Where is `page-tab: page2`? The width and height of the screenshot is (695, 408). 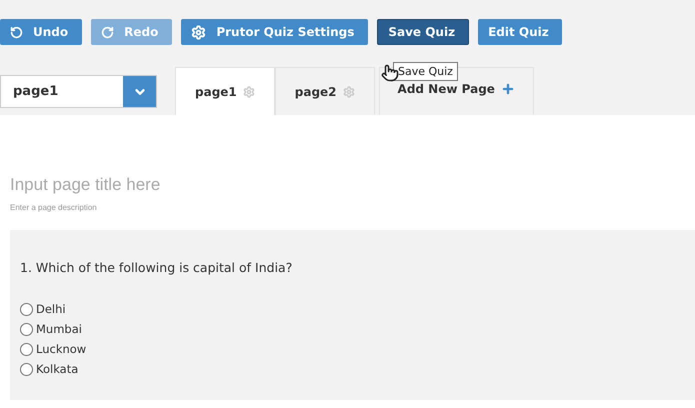
page-tab: page2 is located at coordinates (324, 91).